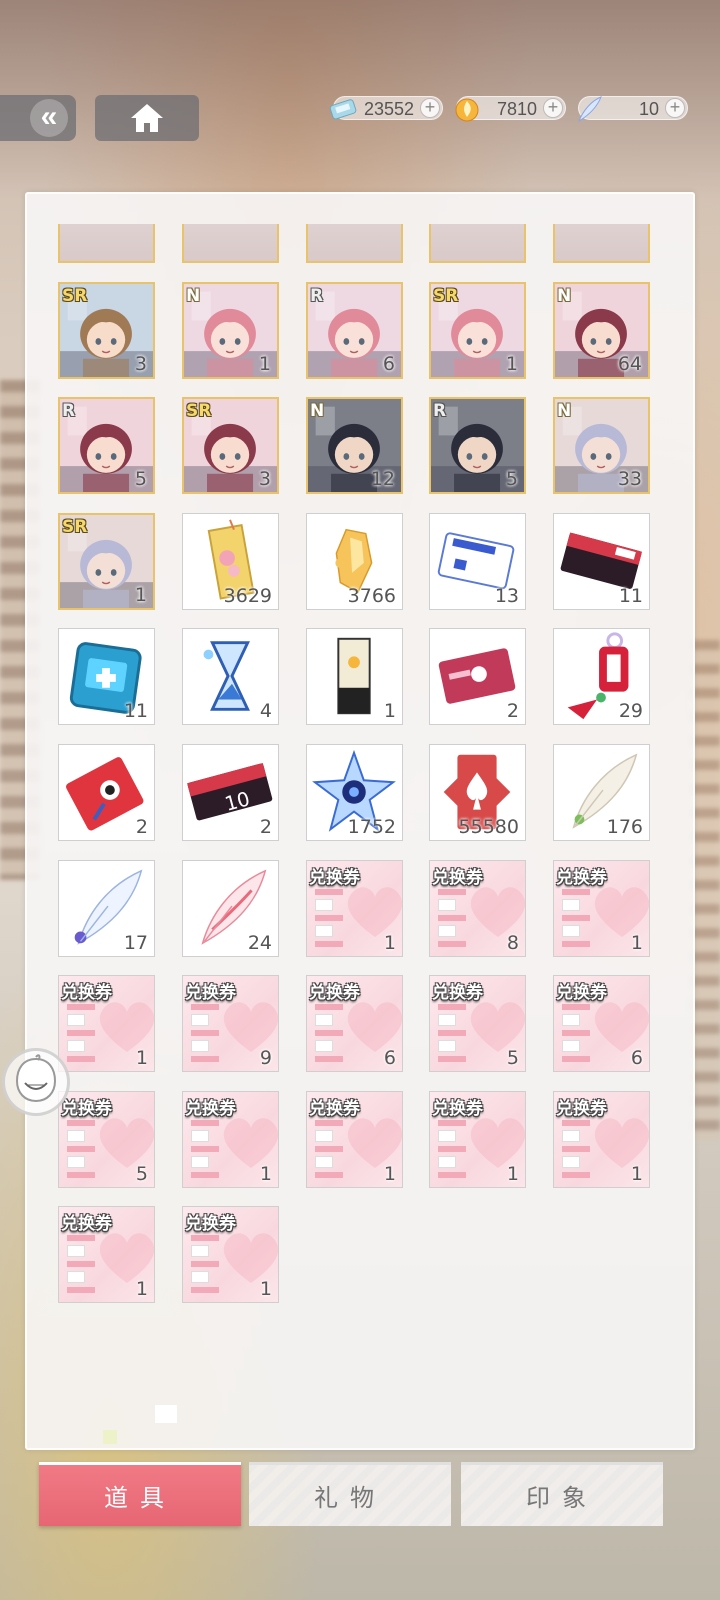  I want to click on inventory-item: 3629, so click(230, 561).